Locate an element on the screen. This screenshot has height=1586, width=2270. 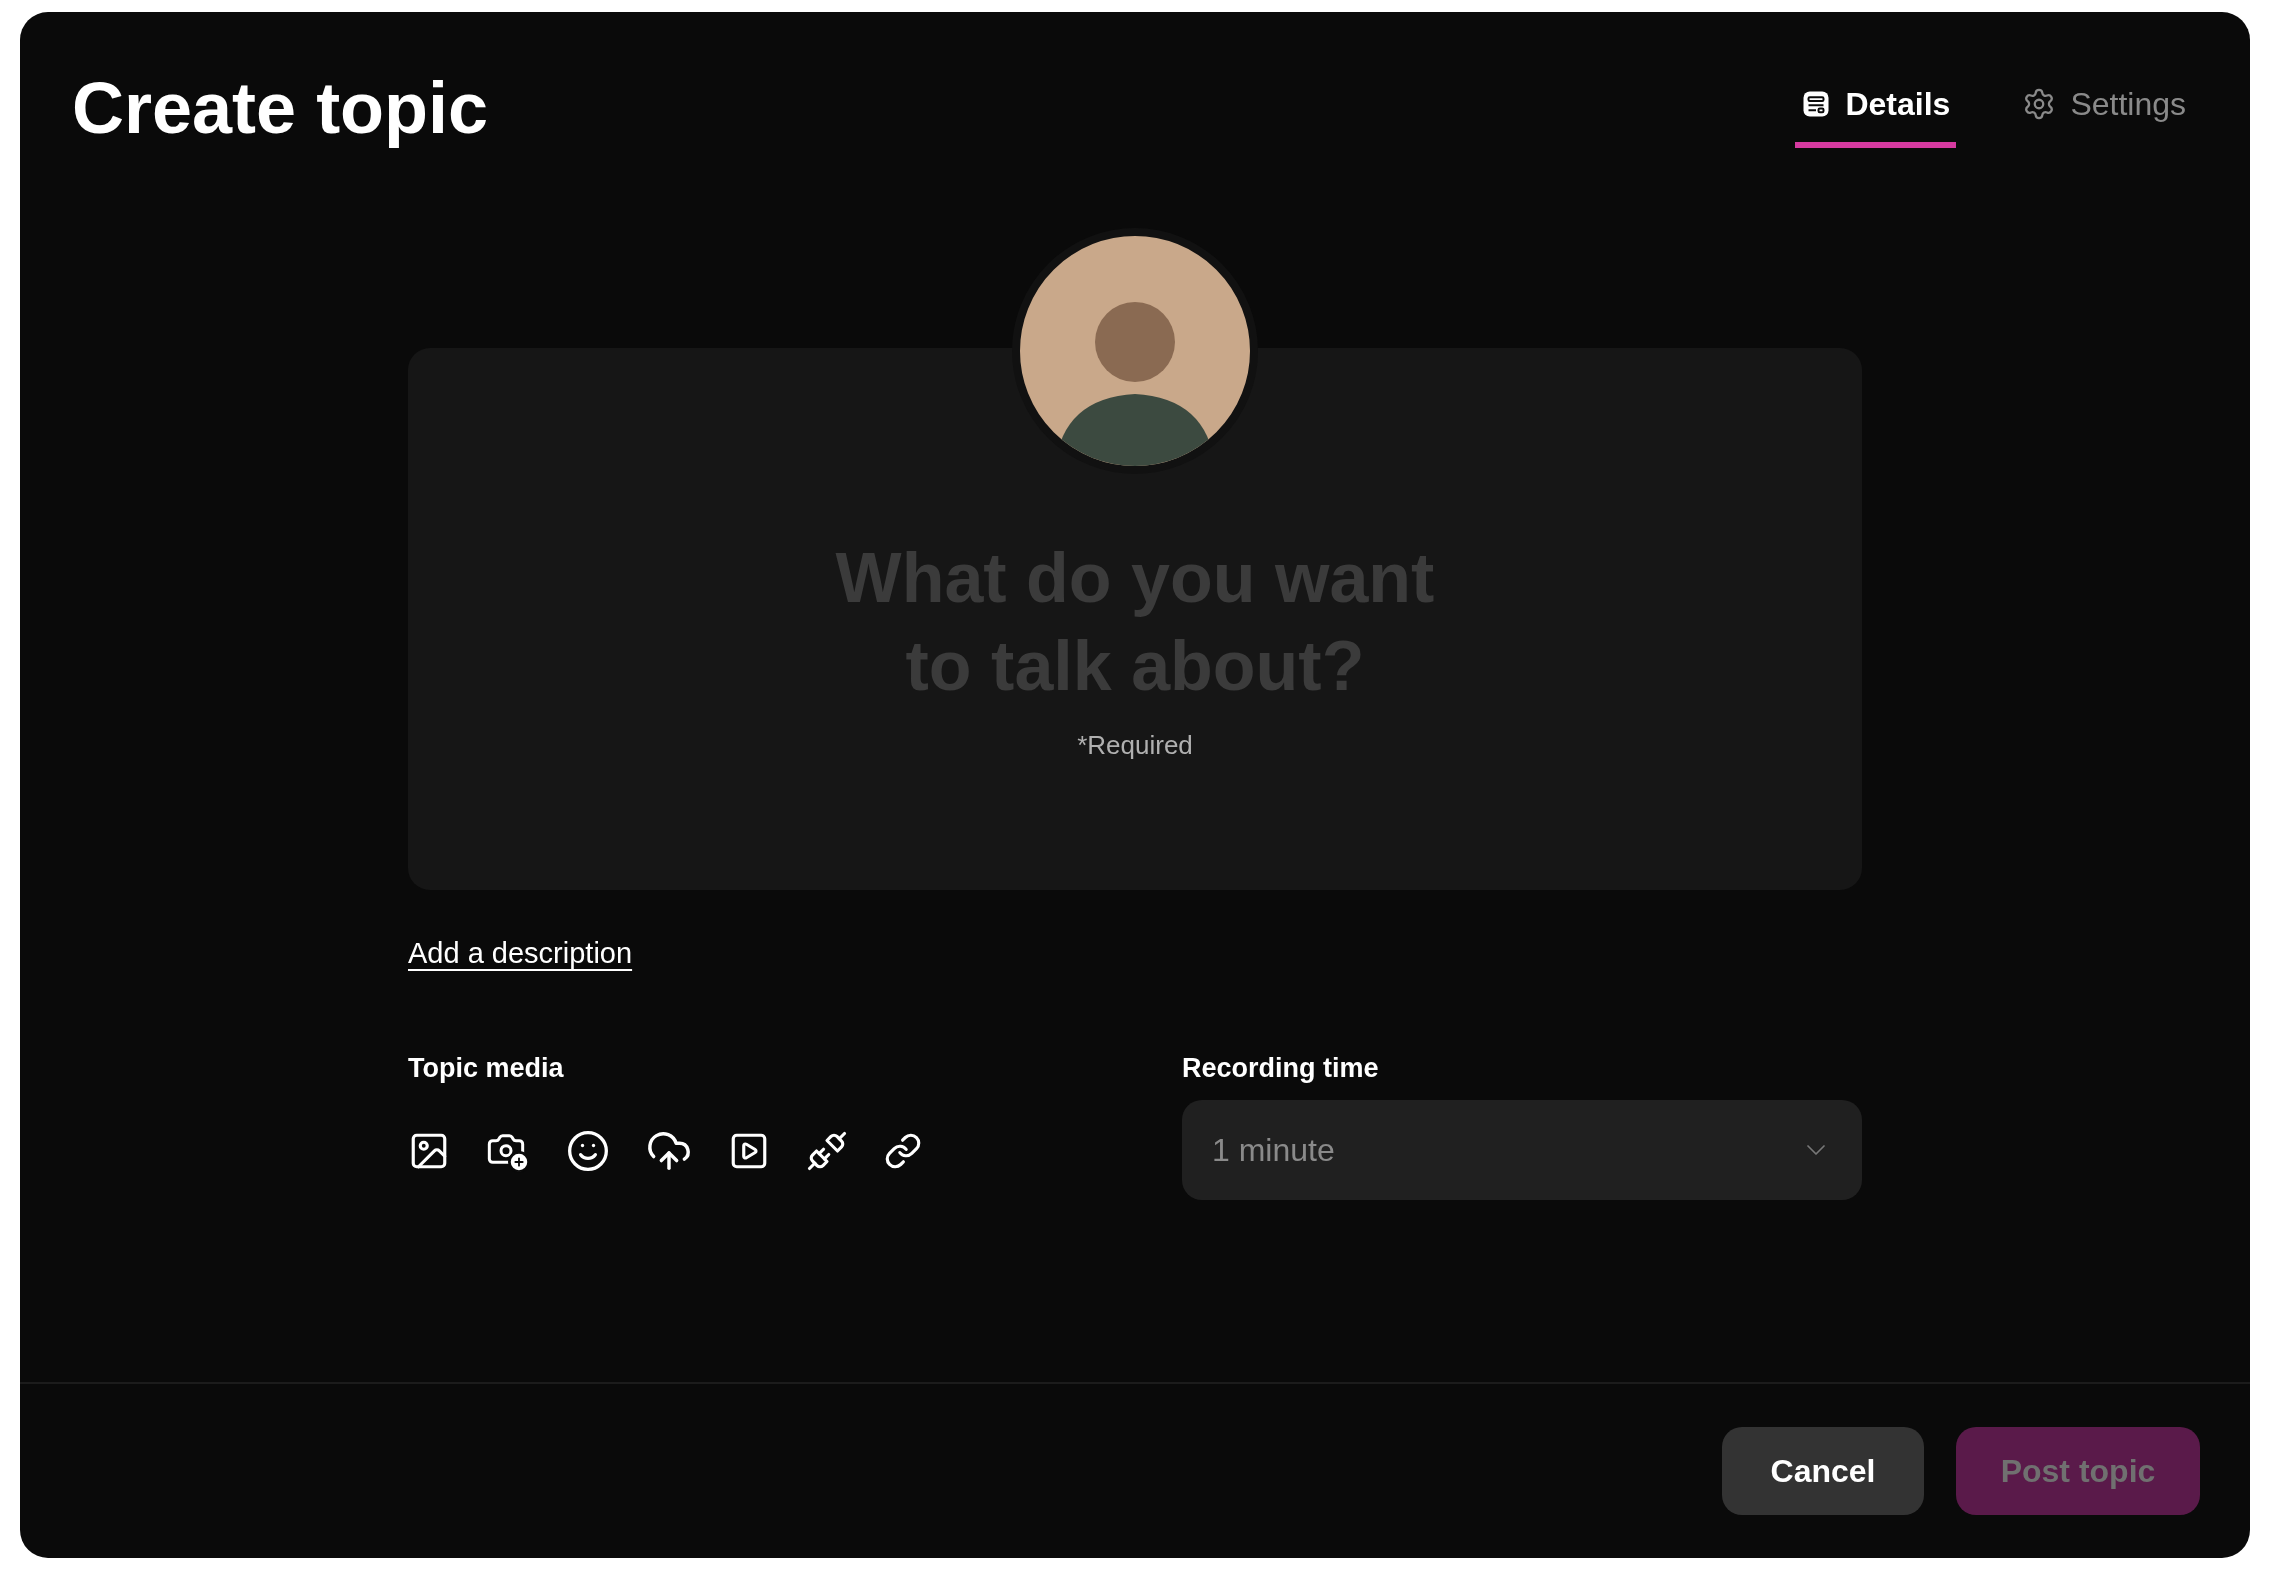
tab: Settings is located at coordinates (2104, 110).